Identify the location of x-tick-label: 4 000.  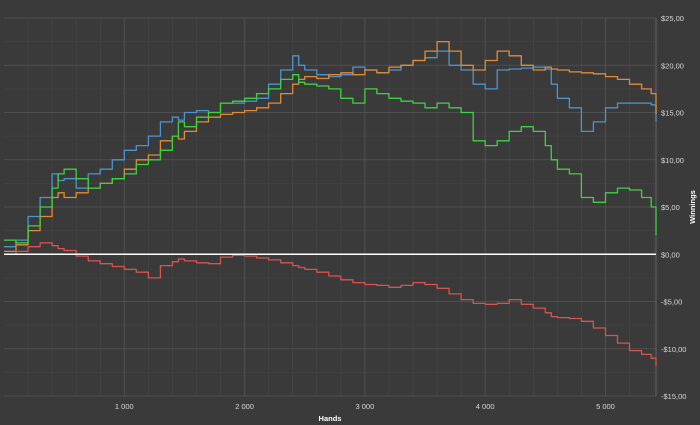
(485, 406).